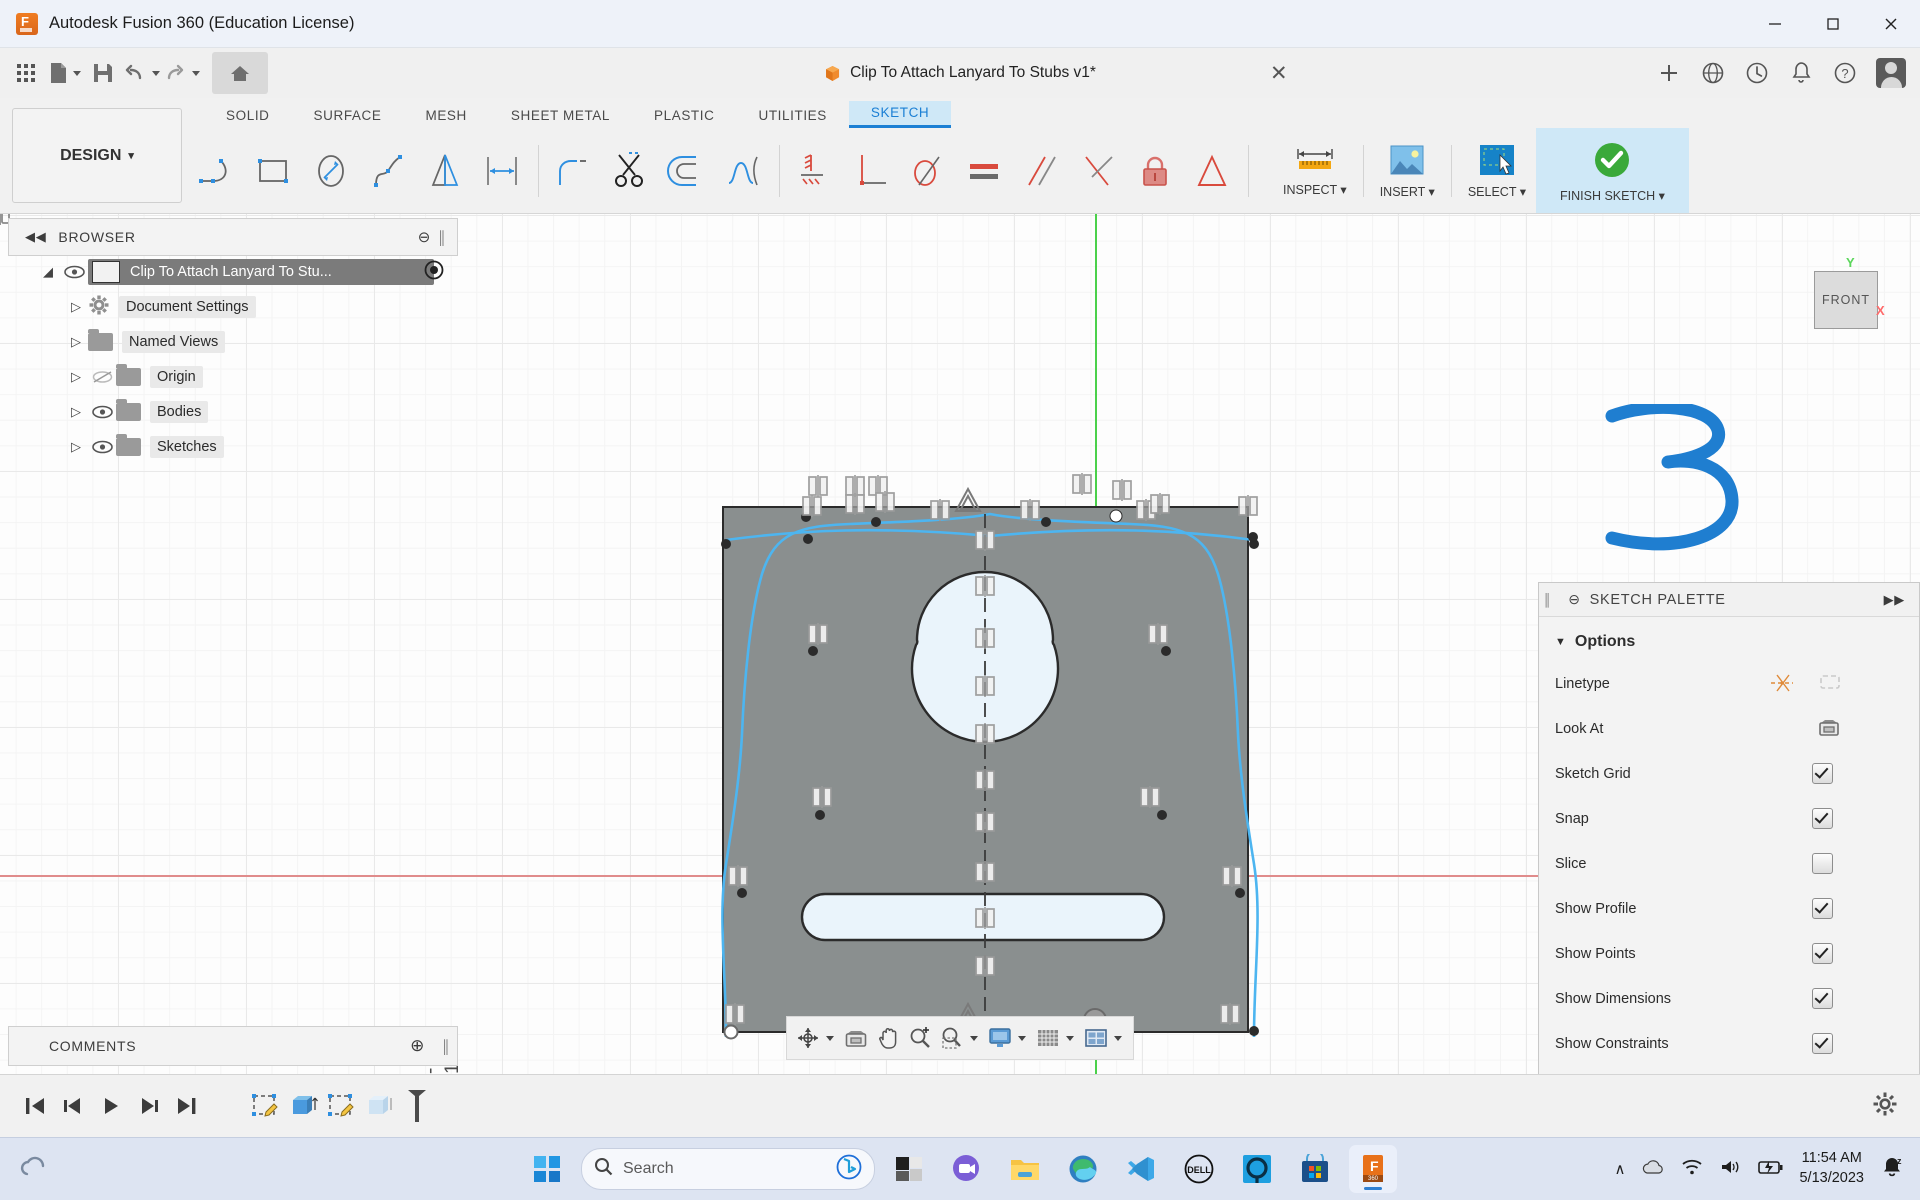 The height and width of the screenshot is (1200, 1920). What do you see at coordinates (808, 1038) in the screenshot?
I see `orbit-icon` at bounding box center [808, 1038].